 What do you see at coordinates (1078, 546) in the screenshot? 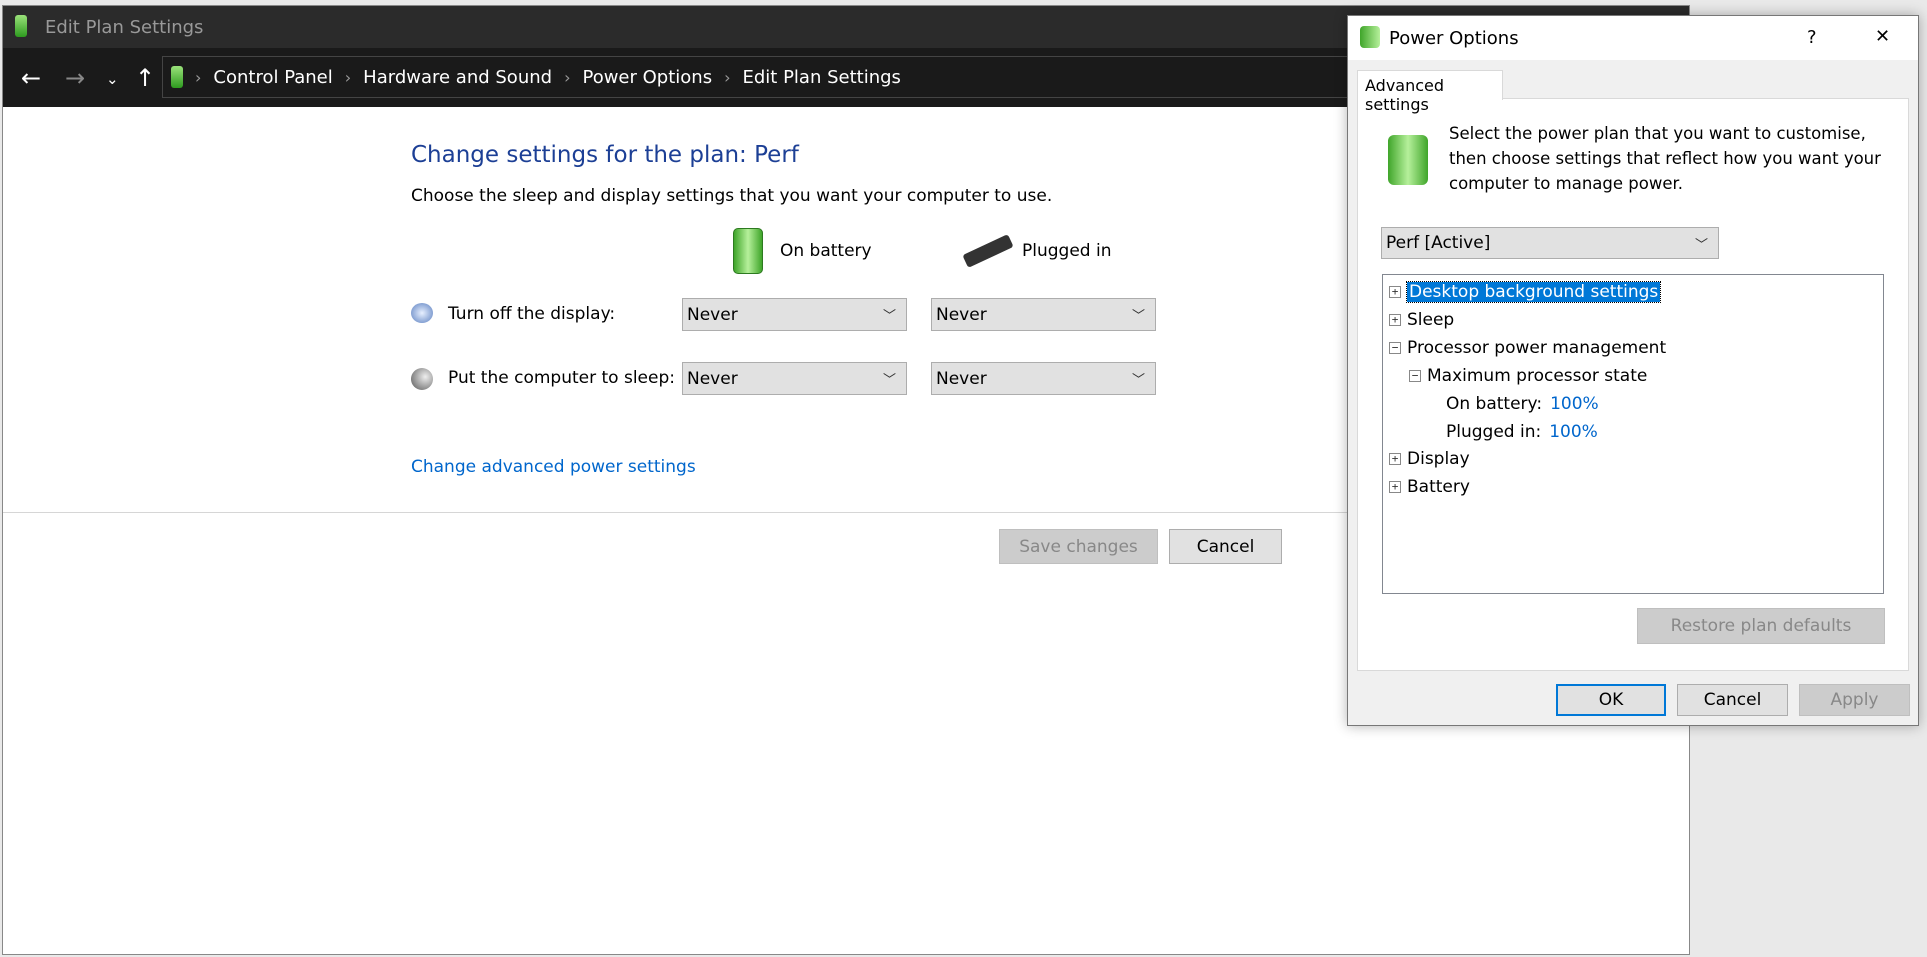
I see `save-changes-button: Save changes` at bounding box center [1078, 546].